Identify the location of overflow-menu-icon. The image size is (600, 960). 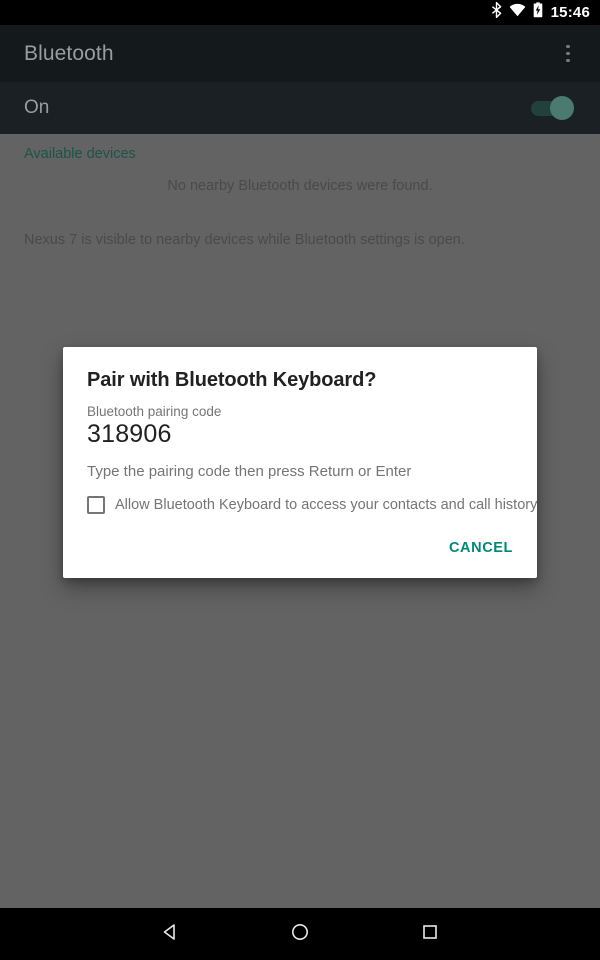
(568, 54).